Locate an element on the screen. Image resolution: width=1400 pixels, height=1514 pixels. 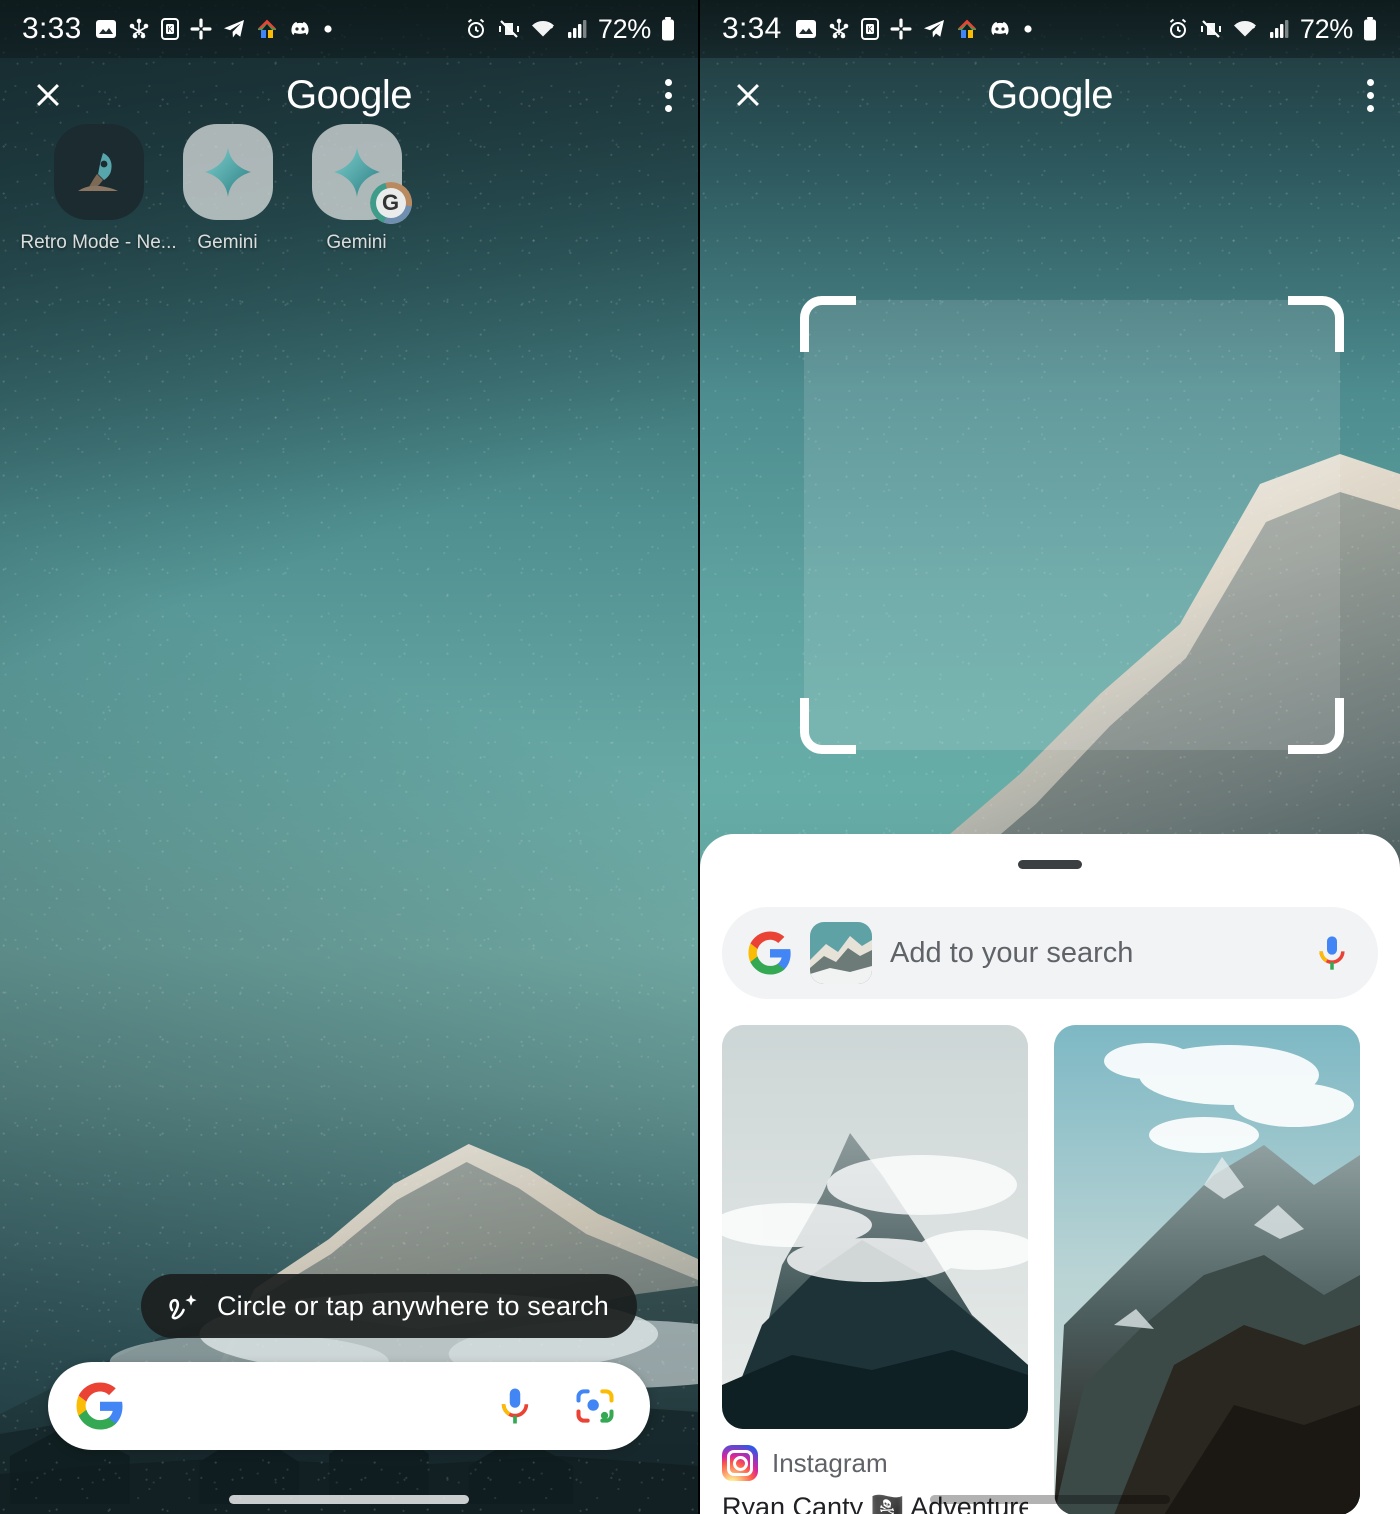
result-source-name: Instagram is located at coordinates (830, 1462).